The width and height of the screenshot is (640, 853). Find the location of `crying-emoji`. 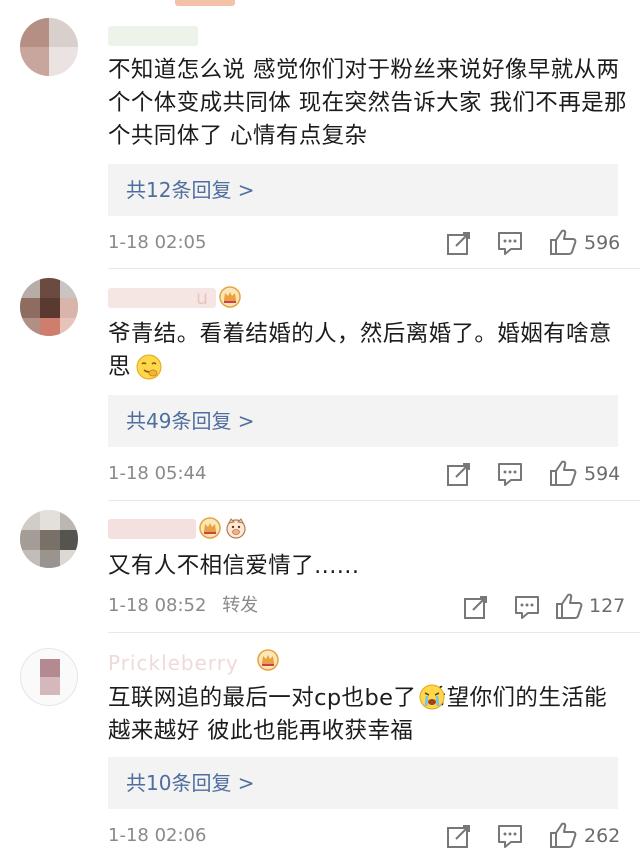

crying-emoji is located at coordinates (432, 697).